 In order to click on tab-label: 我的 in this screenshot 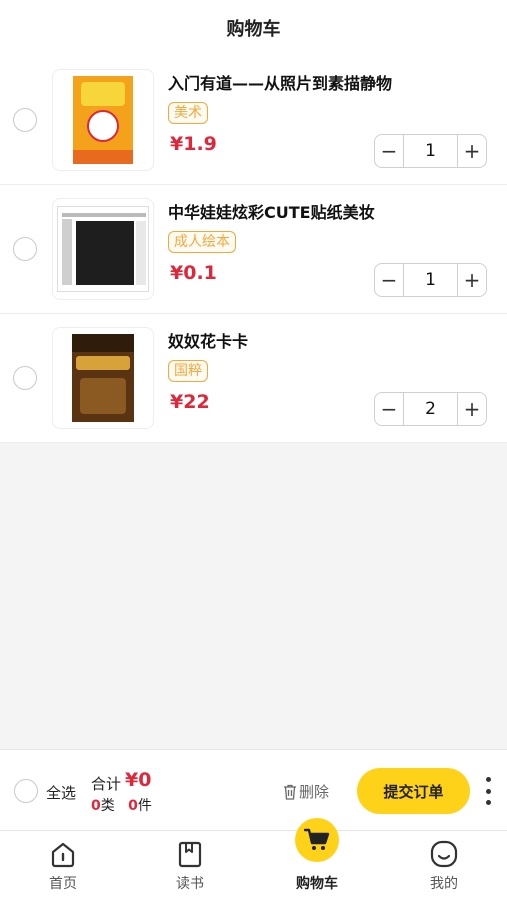, I will do `click(444, 884)`.